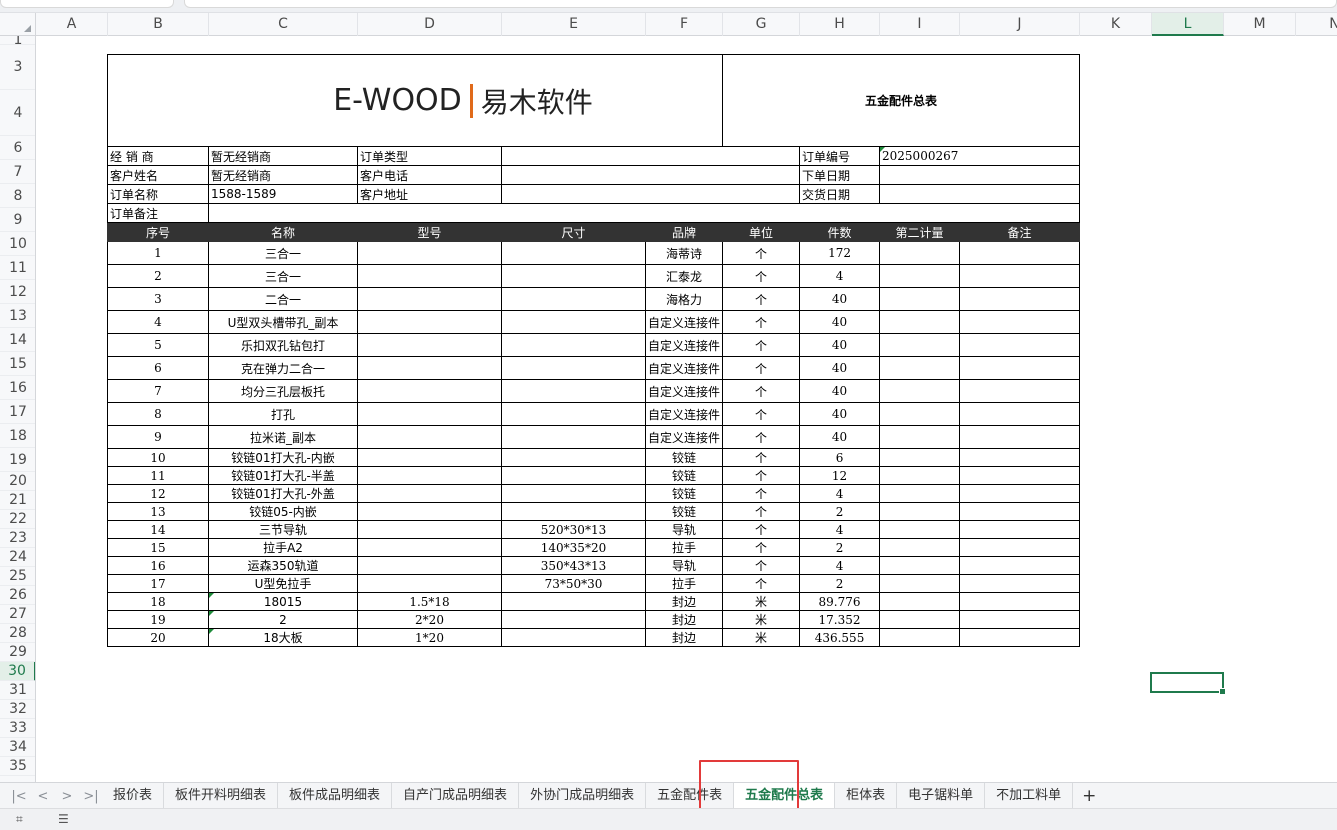 This screenshot has height=830, width=1337. What do you see at coordinates (456, 796) in the screenshot?
I see `sheet-tab: 自产门成品明细表` at bounding box center [456, 796].